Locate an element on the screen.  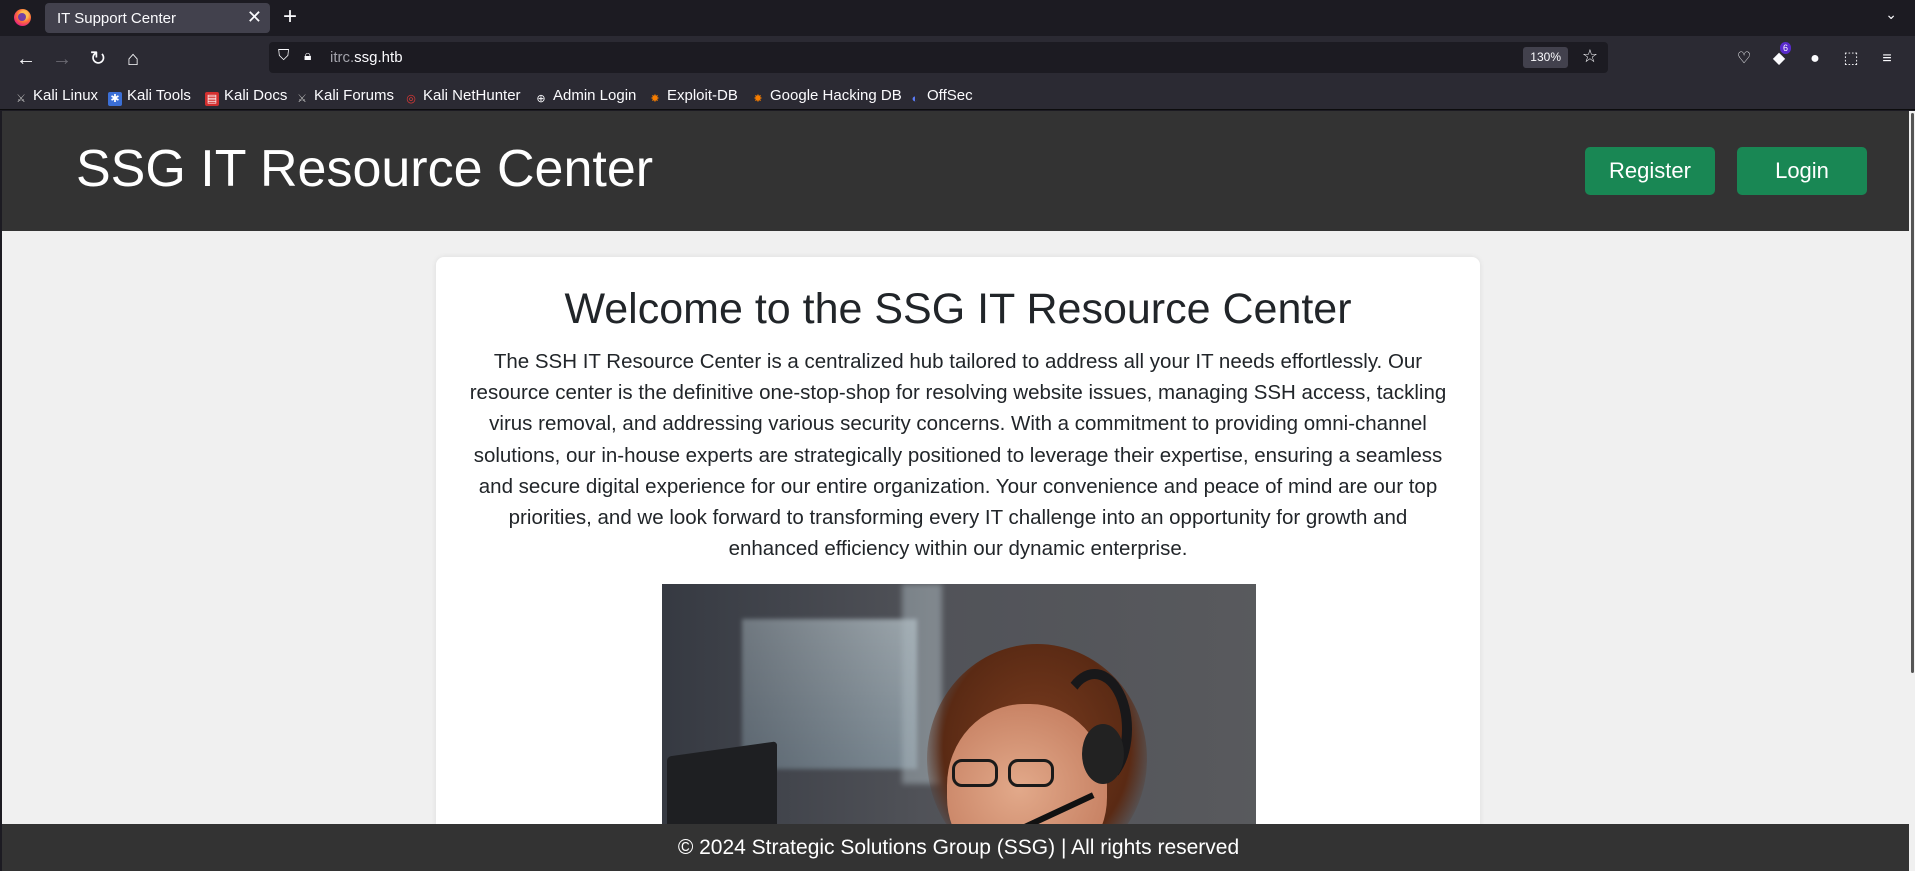
close-tab-icon: ✕ is located at coordinates (254, 17).